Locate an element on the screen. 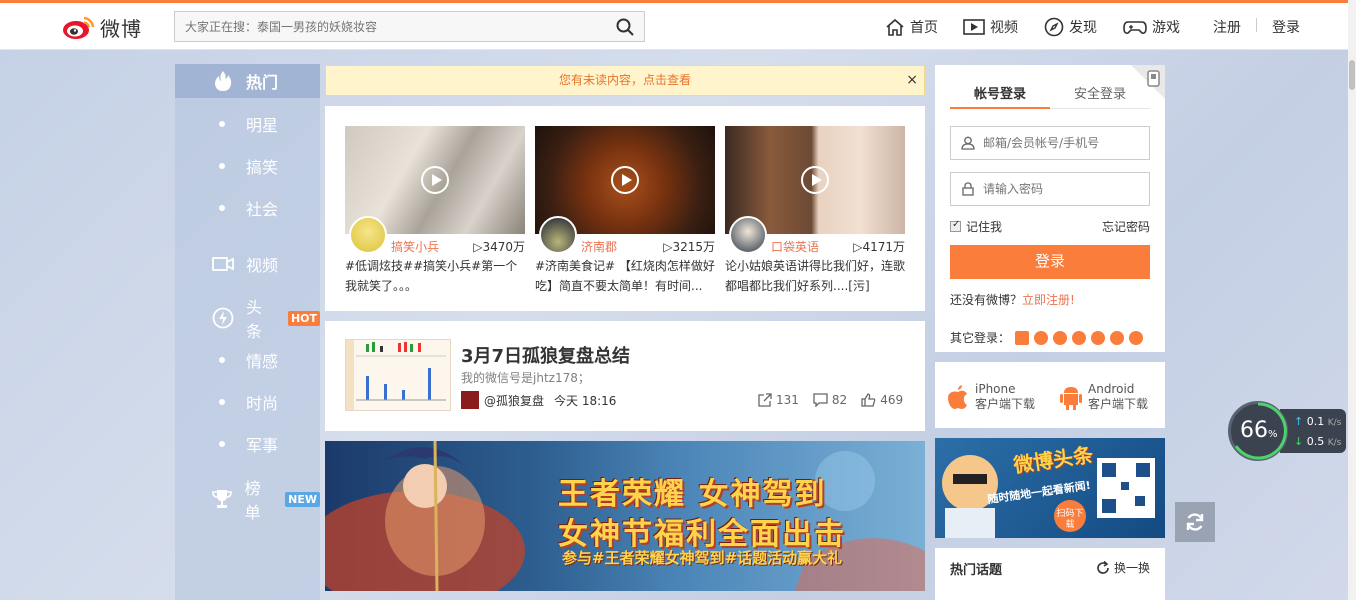  password-field is located at coordinates (1050, 189).